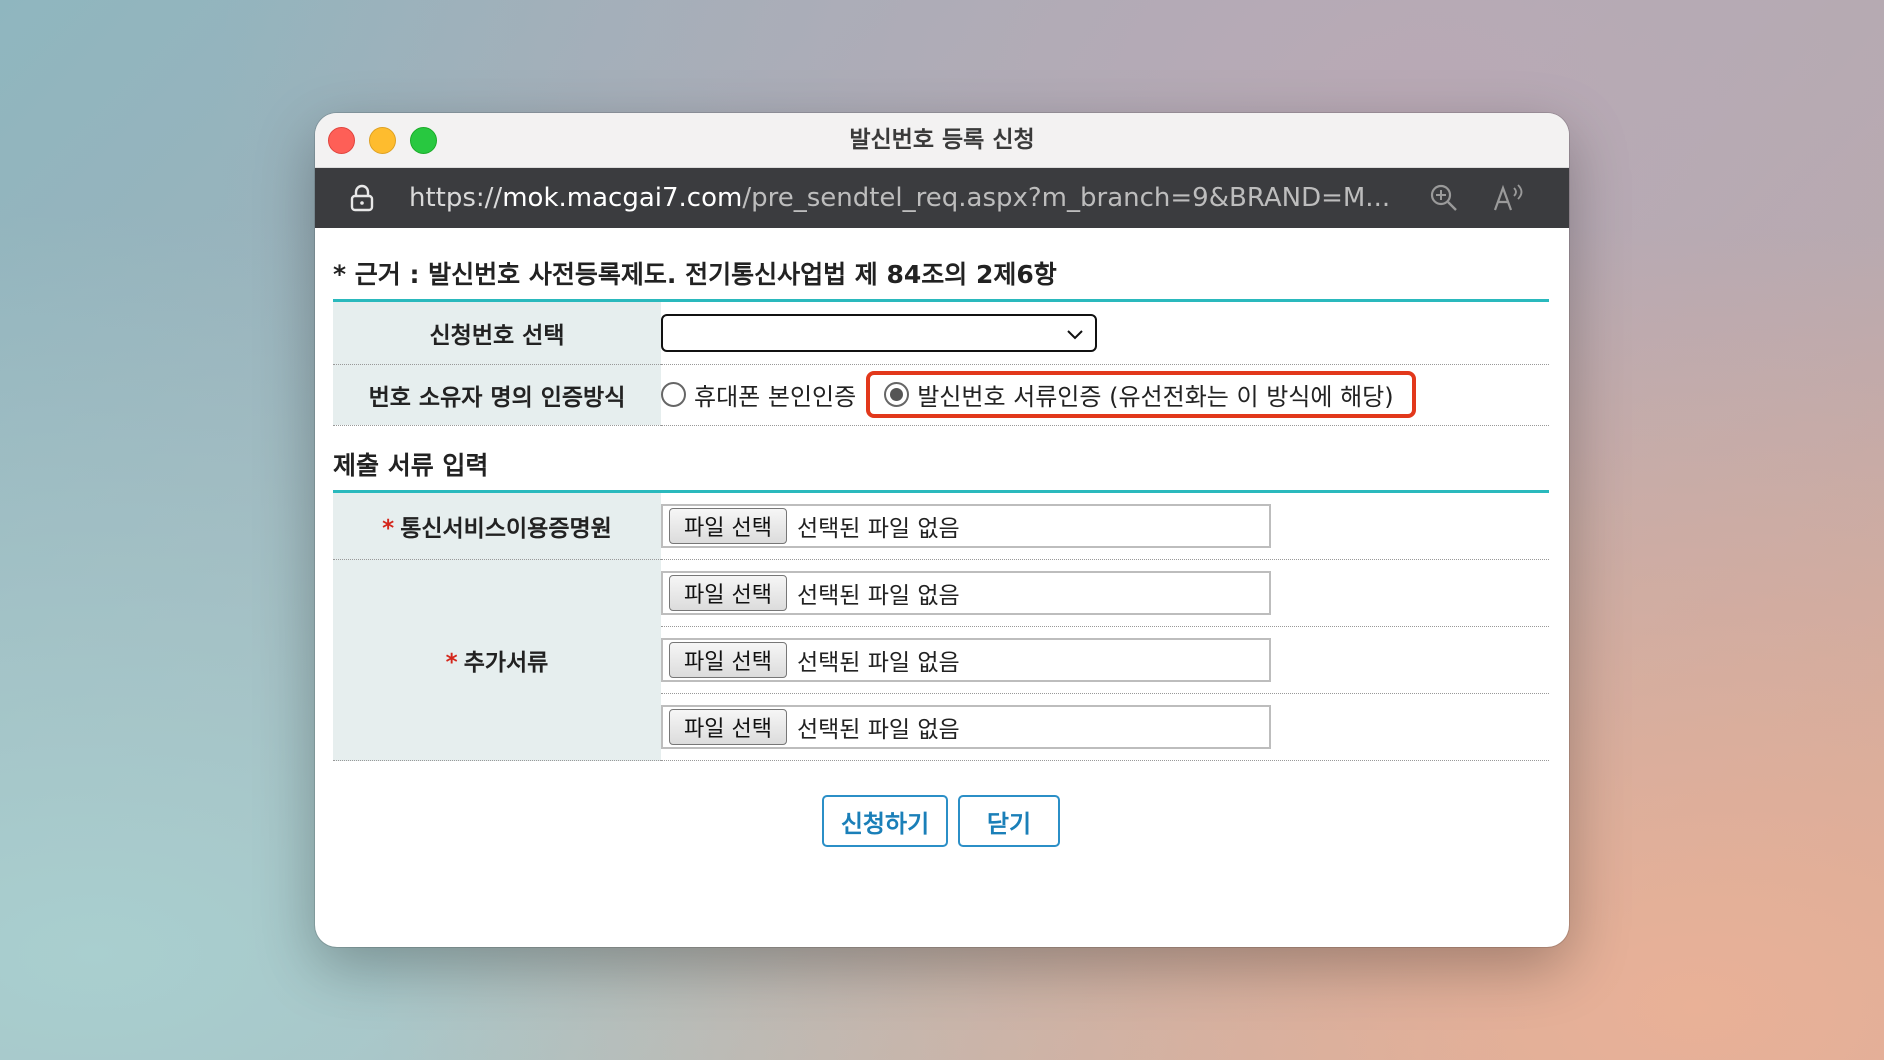  I want to click on extra-doc-file-input-1: 파일 선택 선택된 파일 없음, so click(966, 593).